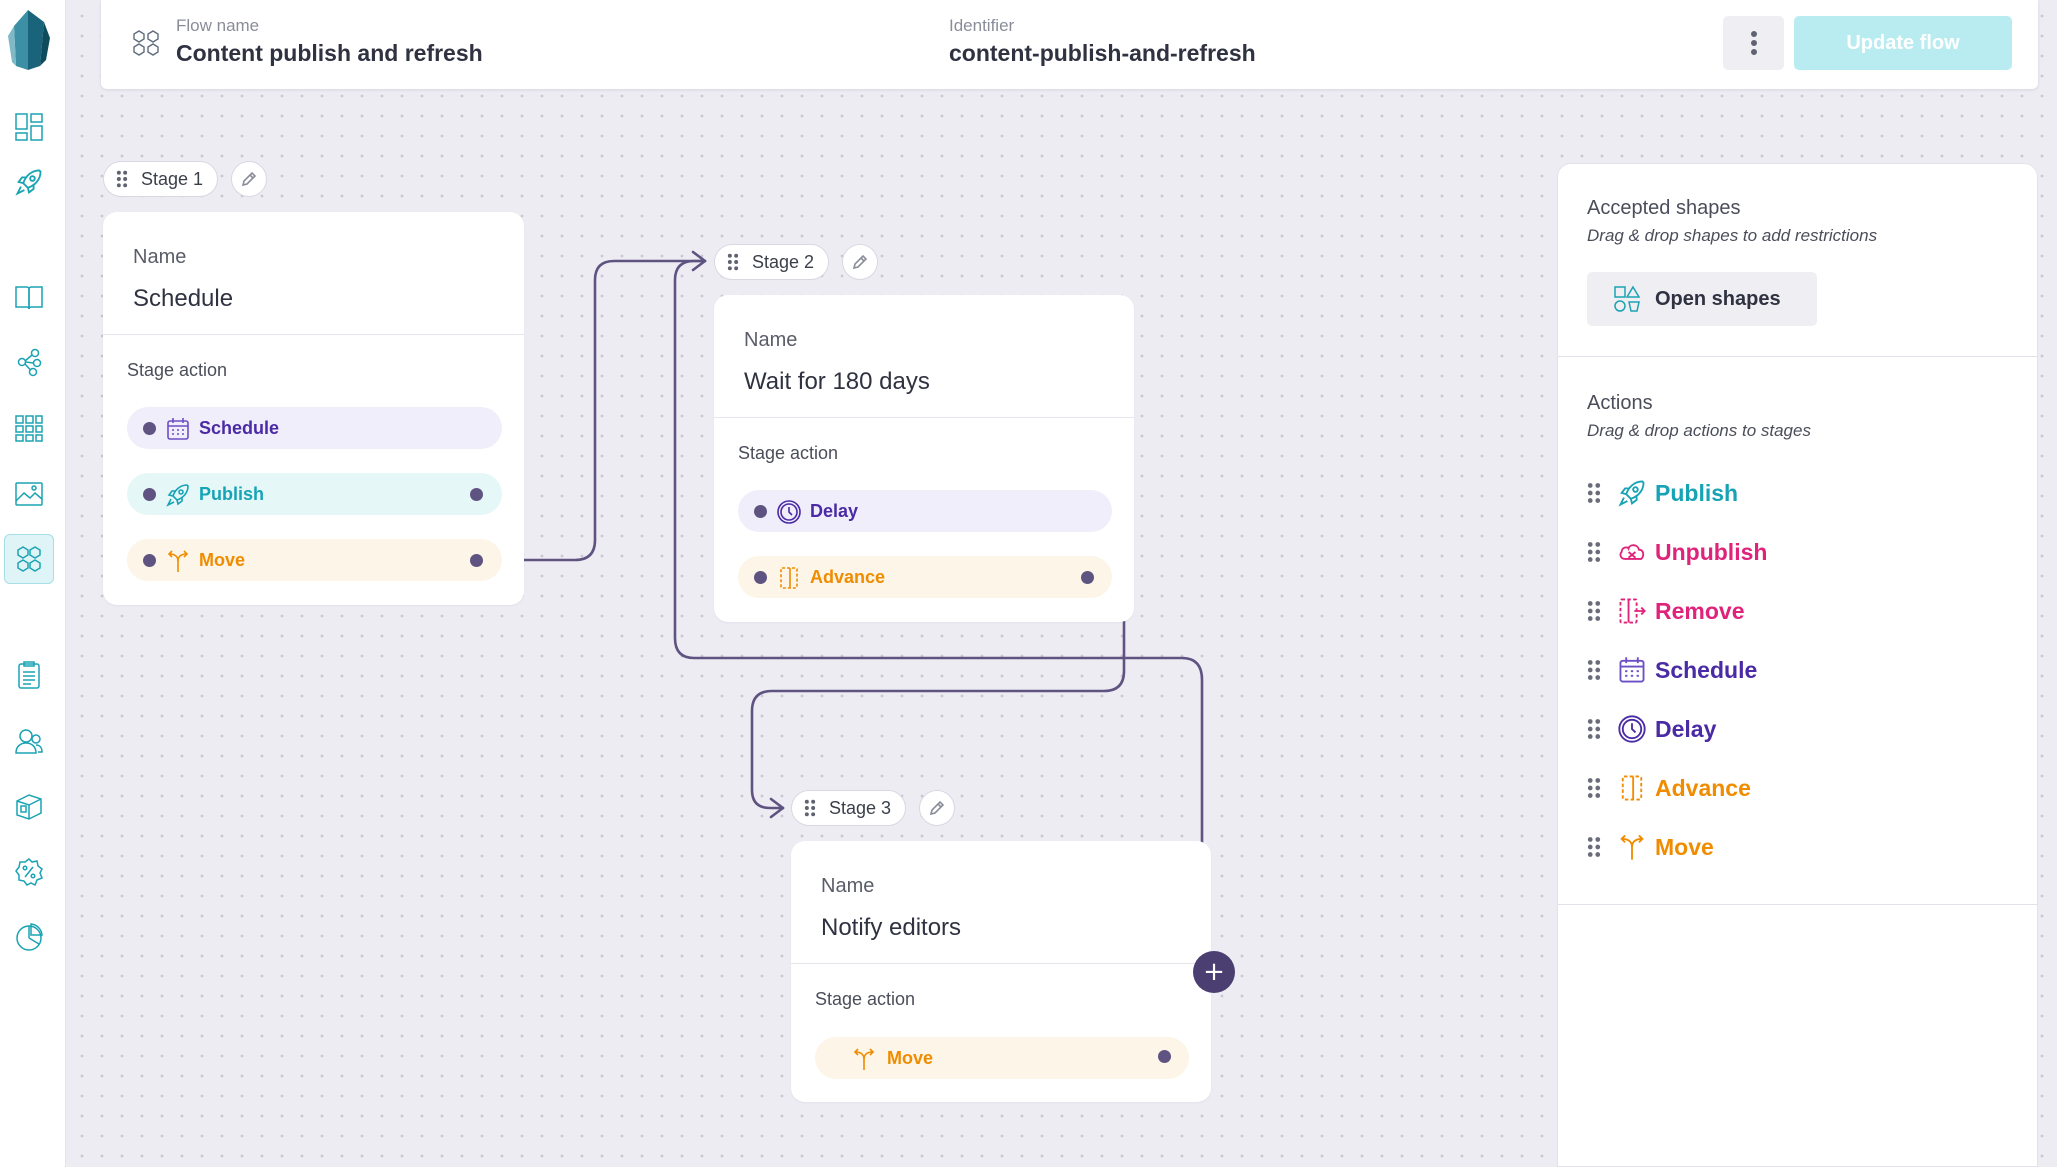  Describe the element at coordinates (1732, 235) in the screenshot. I see `accepted-shapes-subtitle: Drag & drop shapes to add restrictions` at that location.